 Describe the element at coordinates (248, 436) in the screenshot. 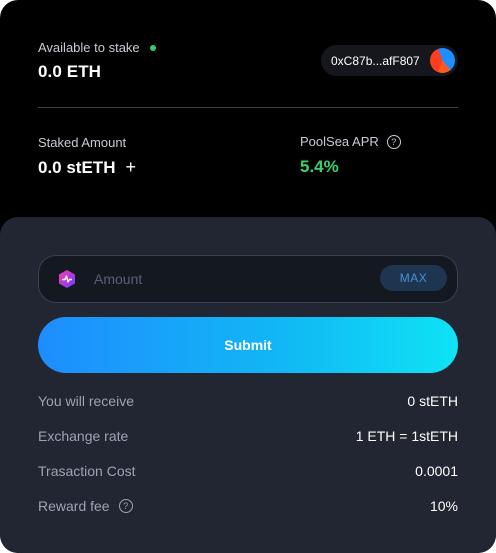

I see `detail-row-exchange-rate: Exchange rate 1 ETH = 1stETH` at that location.